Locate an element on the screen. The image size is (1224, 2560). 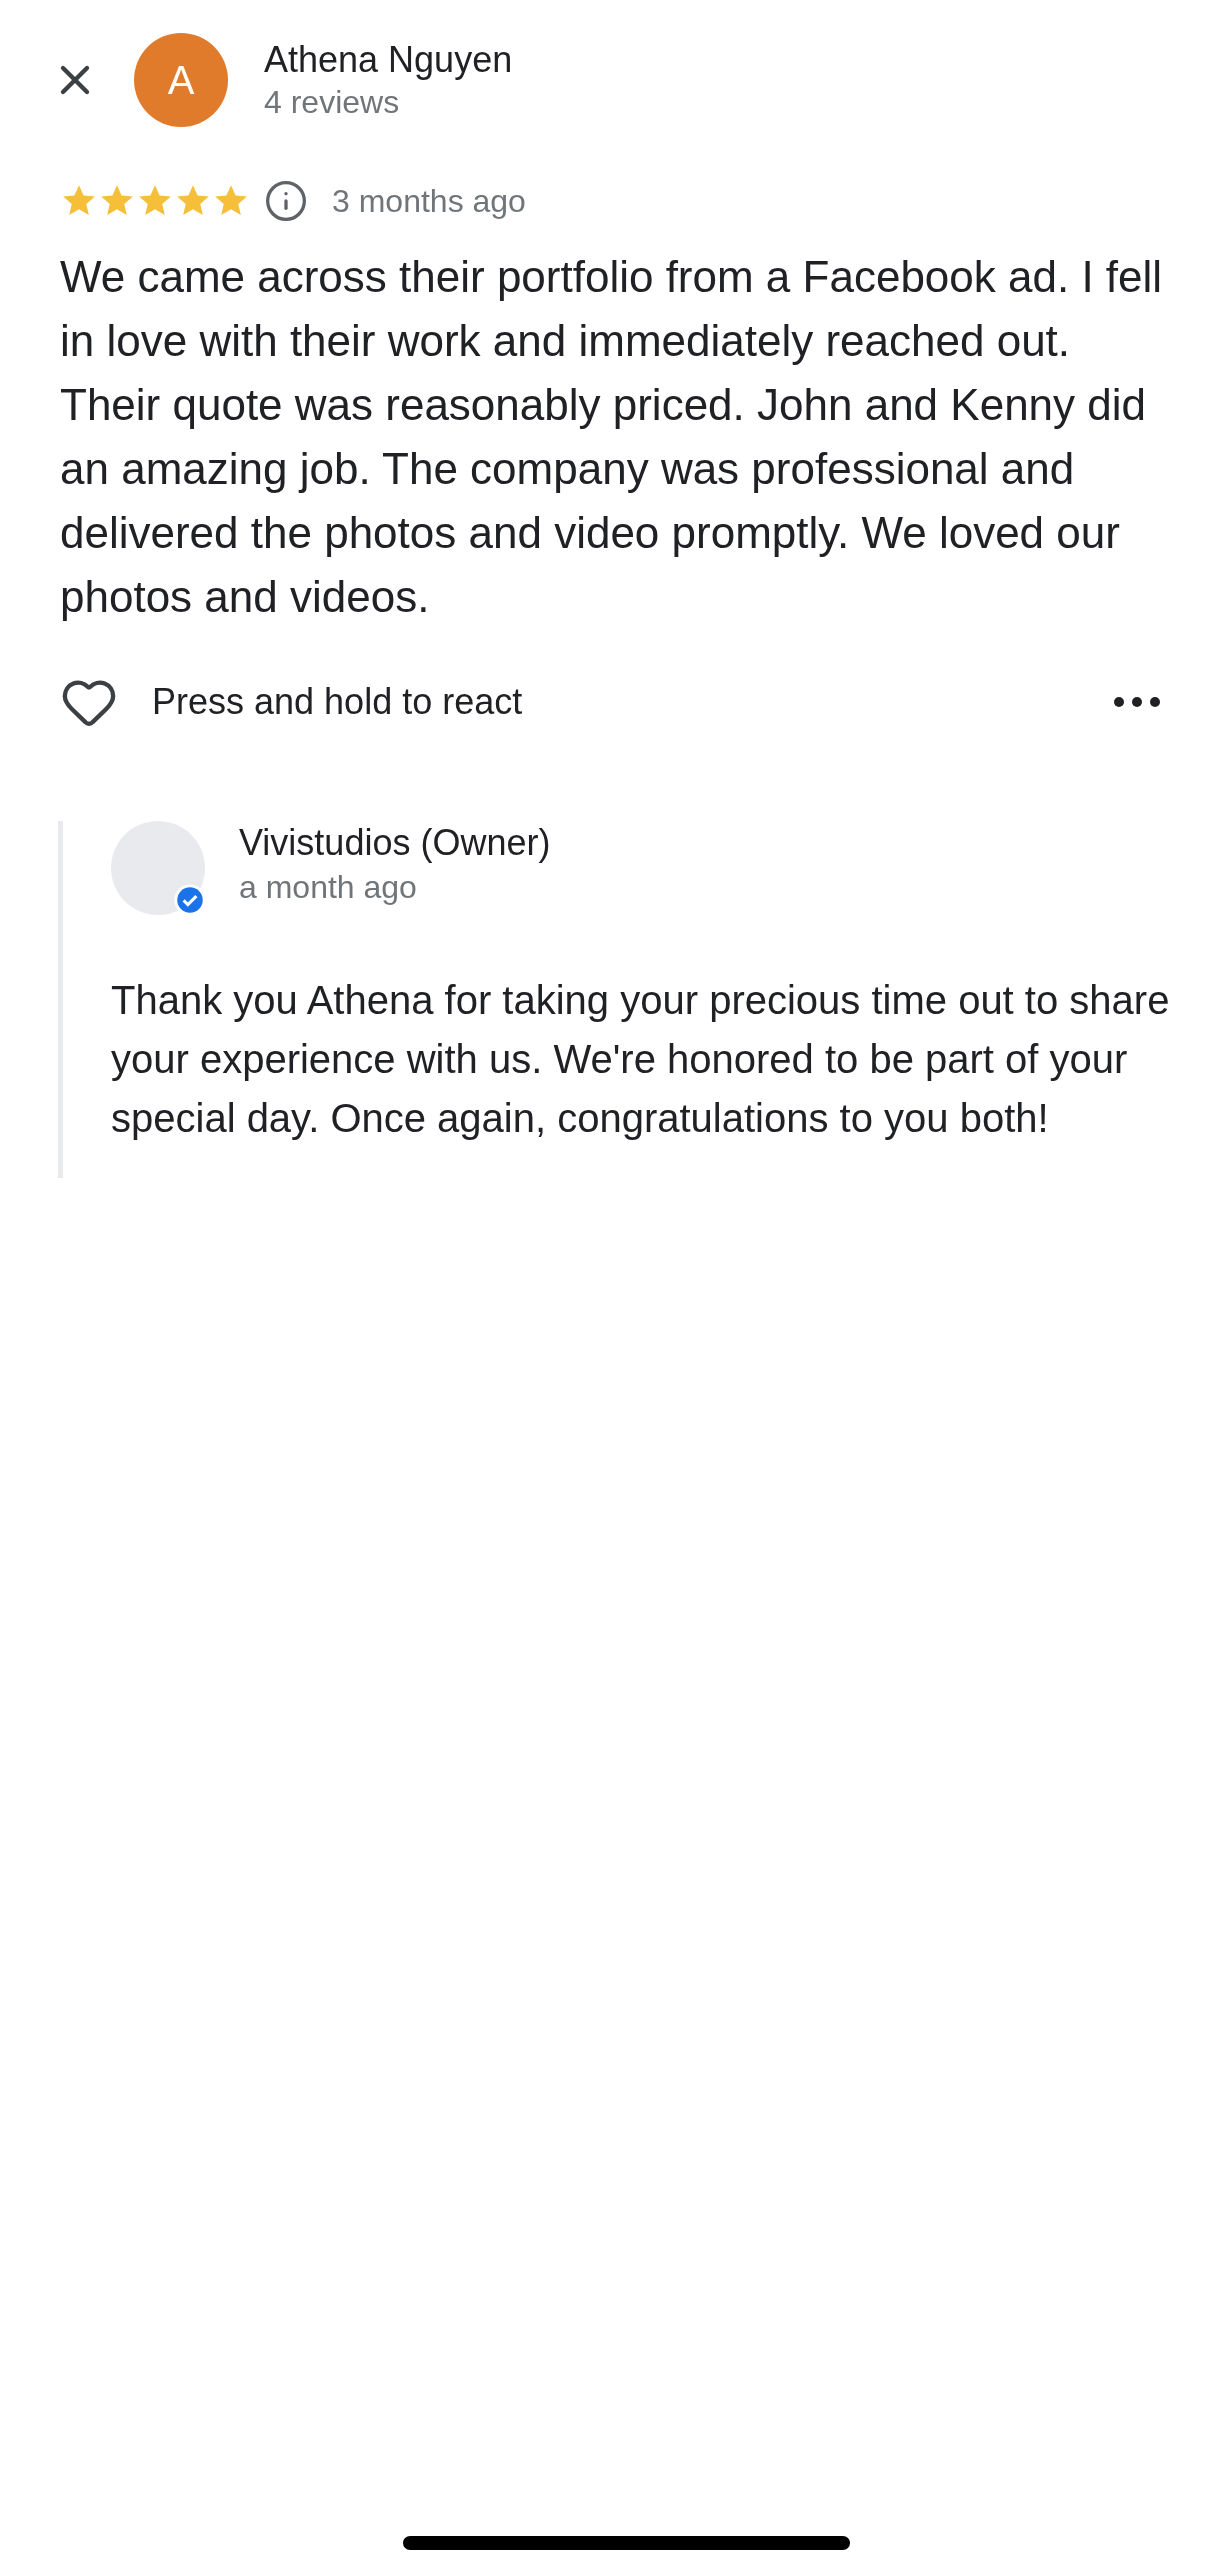
owner-name: Vivistudios (Owner) is located at coordinates (395, 843).